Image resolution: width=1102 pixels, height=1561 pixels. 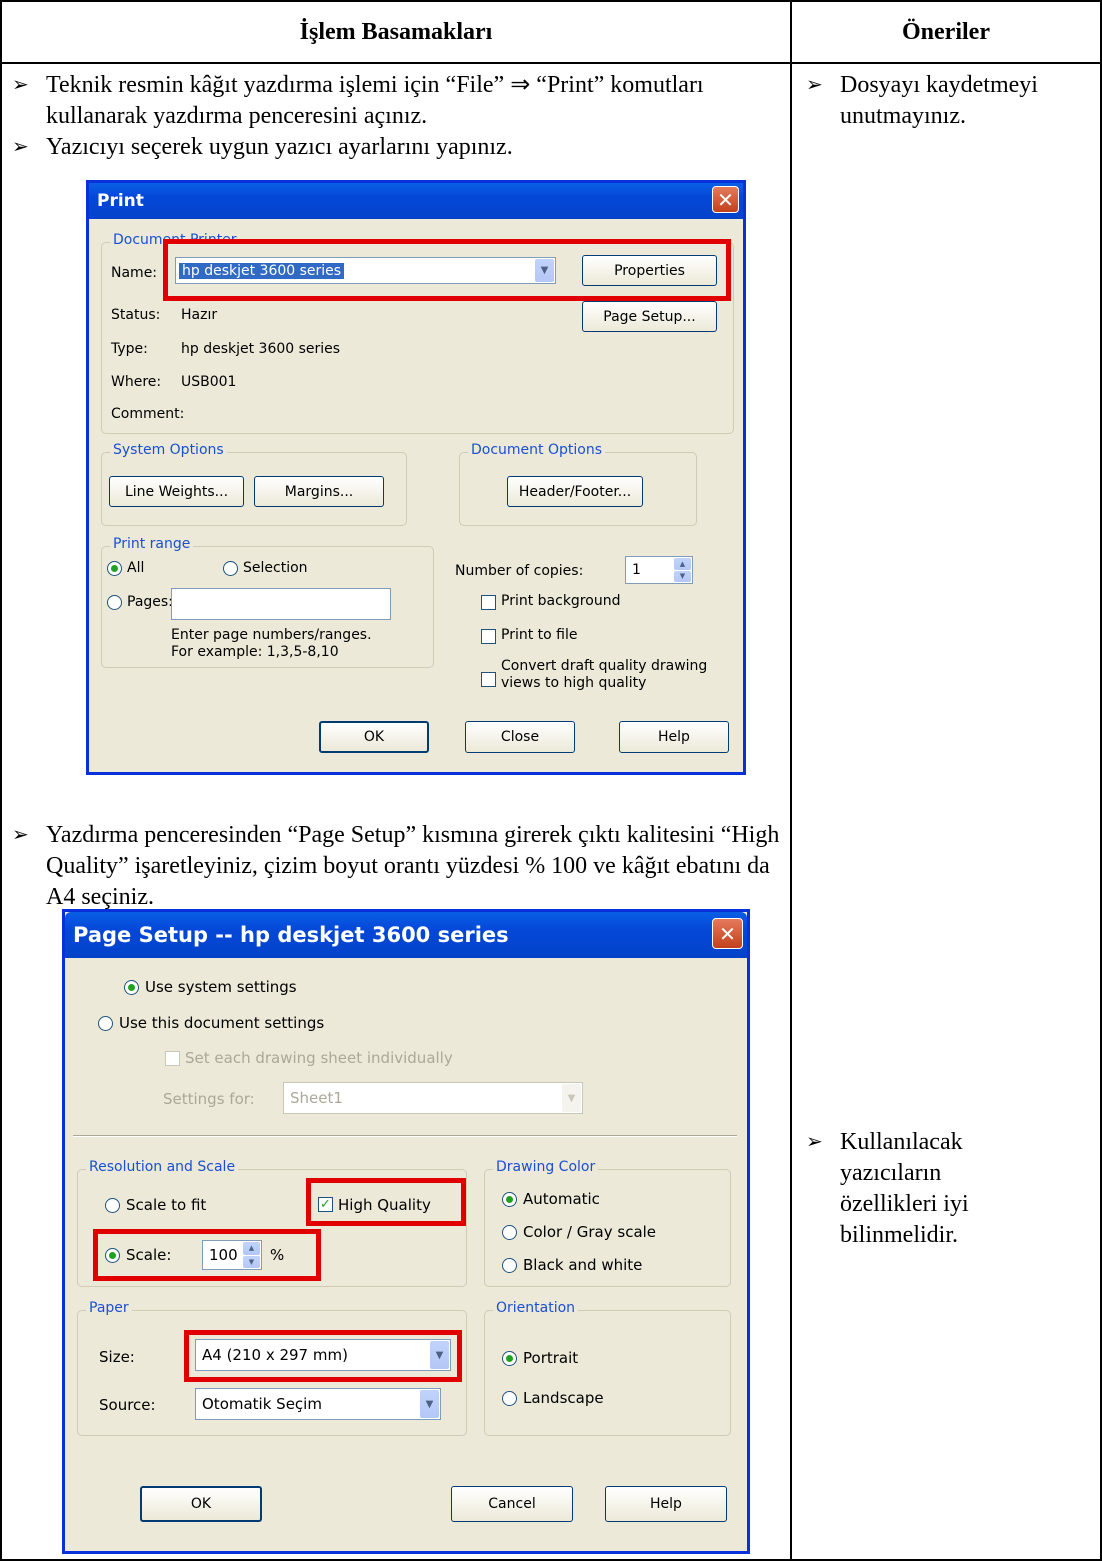 What do you see at coordinates (946, 31) in the screenshot?
I see `header-tips: Öneriler` at bounding box center [946, 31].